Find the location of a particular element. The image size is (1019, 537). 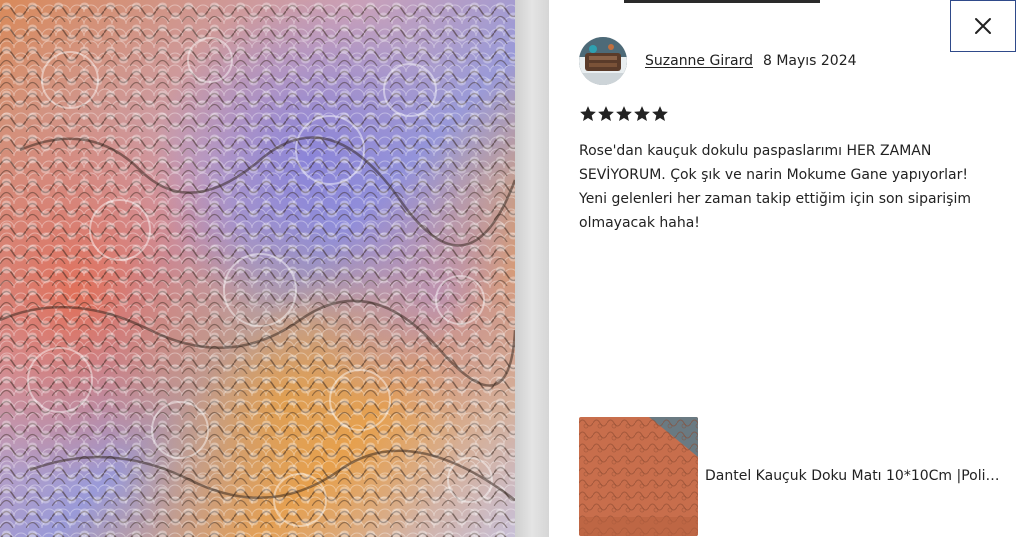

reviewer-info: Suzanne Girard 8 Mayıs 2024 is located at coordinates (718, 61).